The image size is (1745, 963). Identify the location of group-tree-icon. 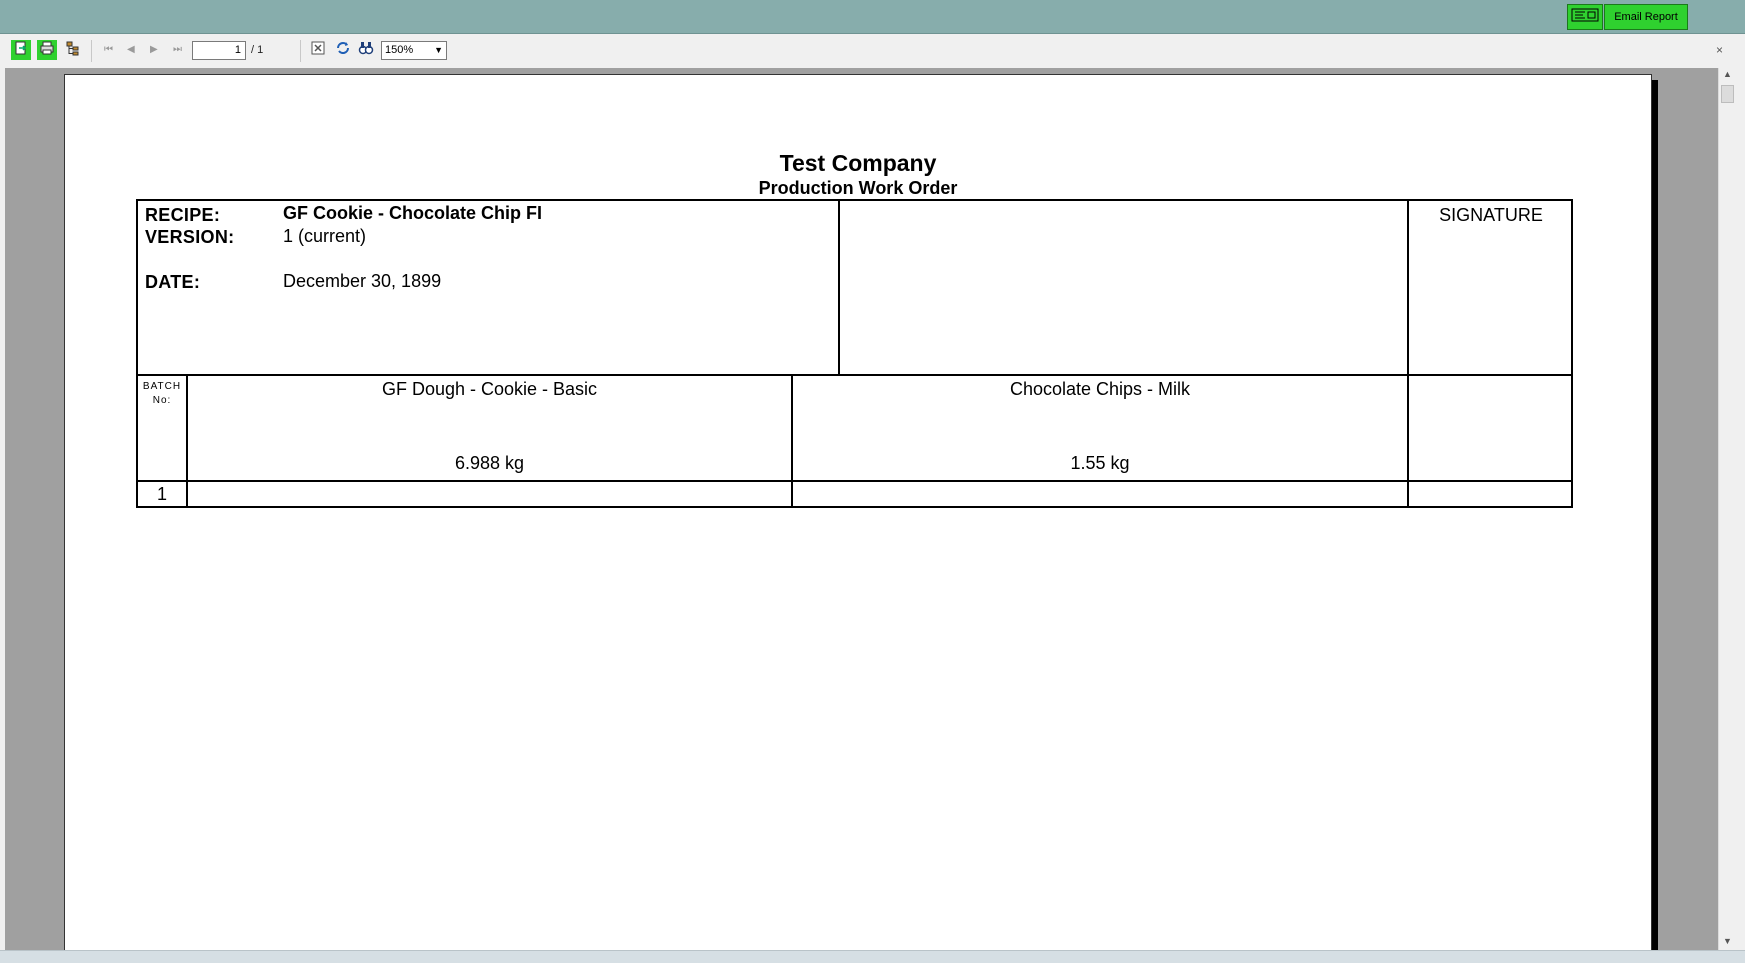
(73, 50).